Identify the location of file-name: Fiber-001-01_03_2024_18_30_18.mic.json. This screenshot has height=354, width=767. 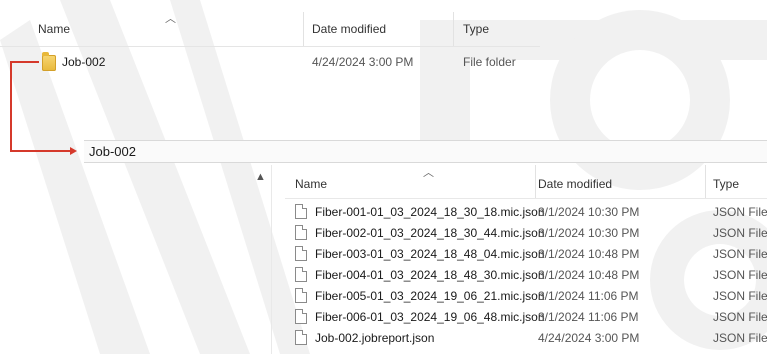
(430, 212).